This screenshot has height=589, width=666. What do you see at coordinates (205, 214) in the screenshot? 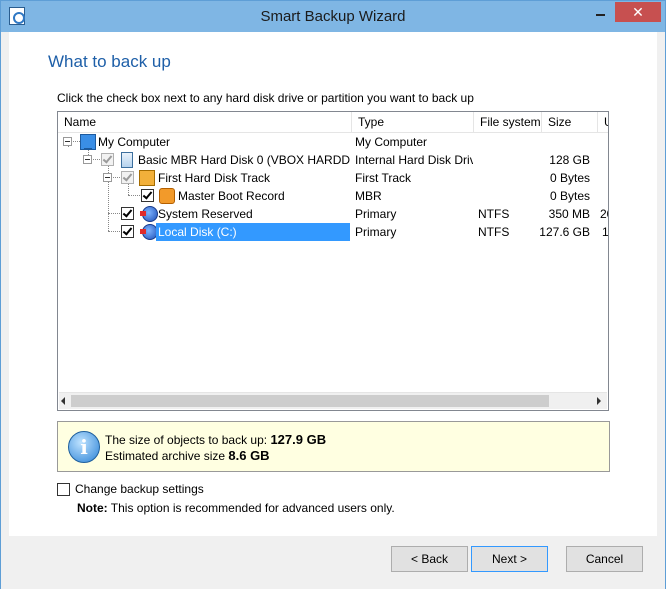
I see `tree-row-name: System Reserved` at bounding box center [205, 214].